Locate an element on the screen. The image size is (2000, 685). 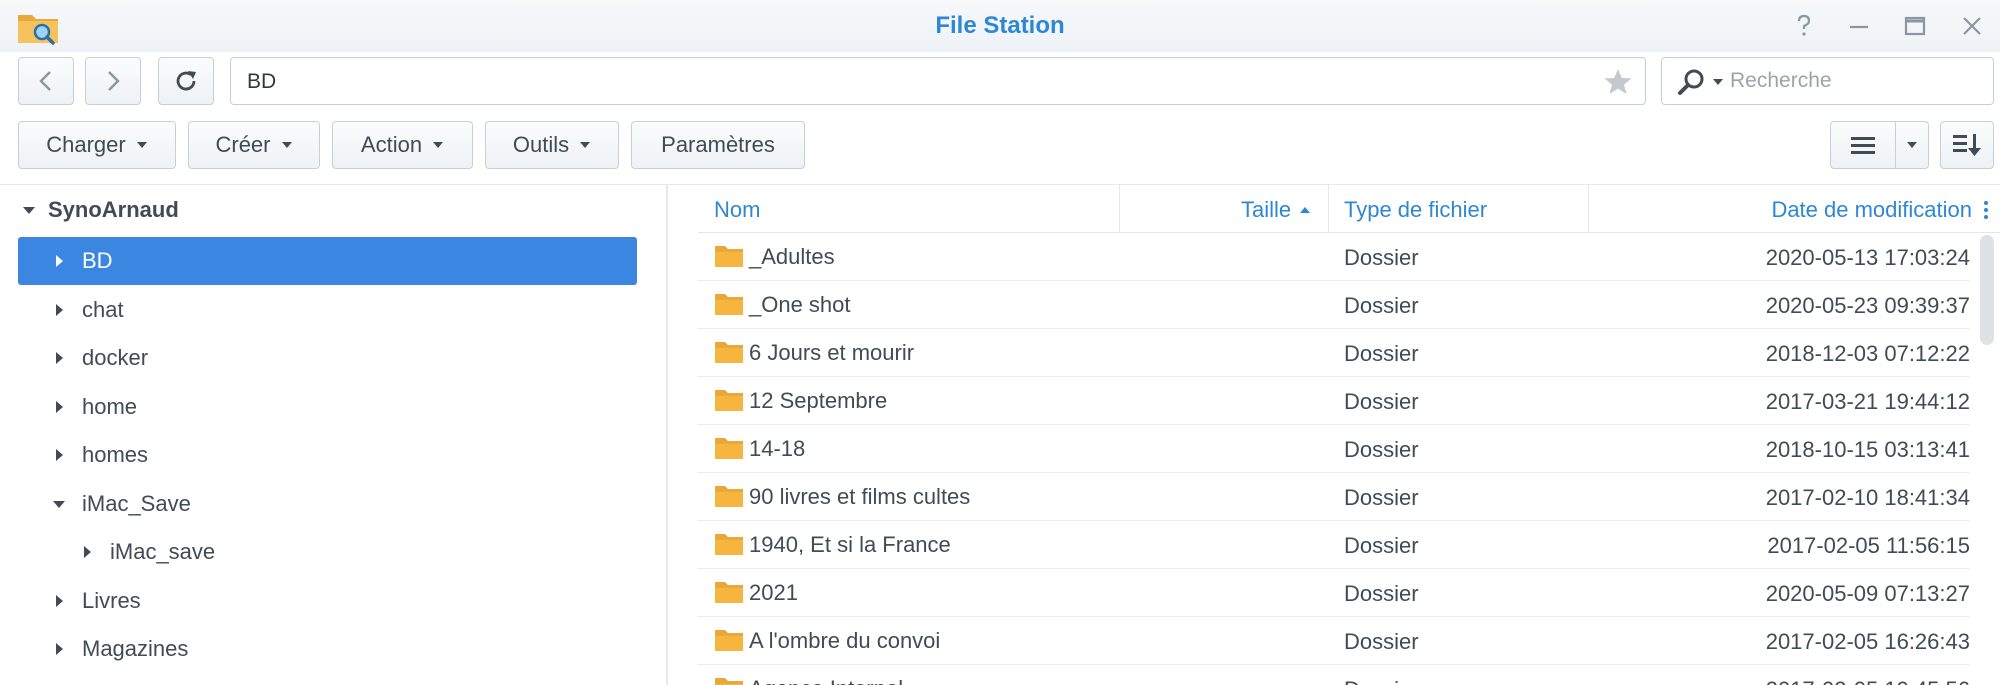
column-header-name: Nom is located at coordinates (737, 210).